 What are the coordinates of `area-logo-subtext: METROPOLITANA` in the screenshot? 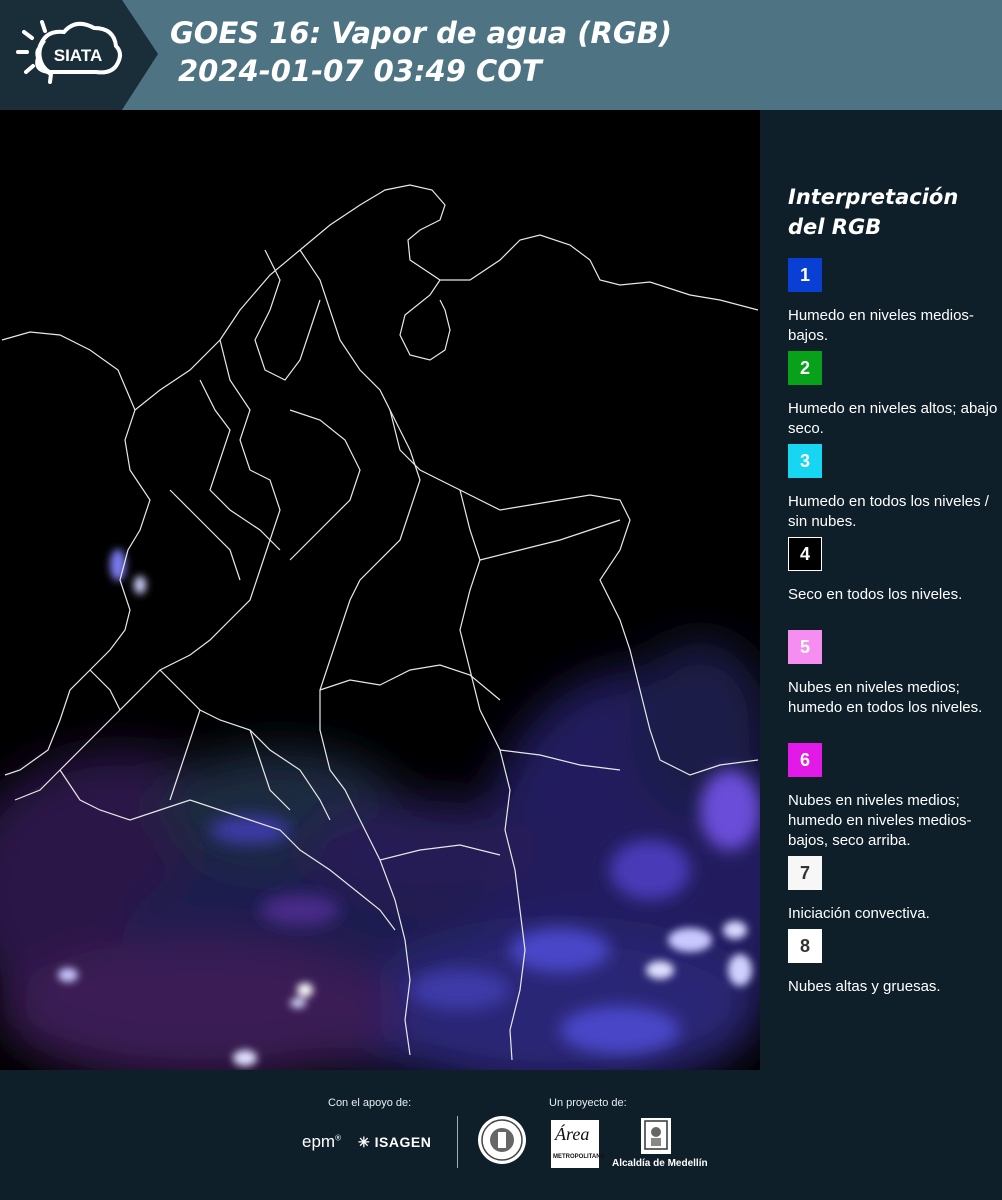 It's located at (579, 1157).